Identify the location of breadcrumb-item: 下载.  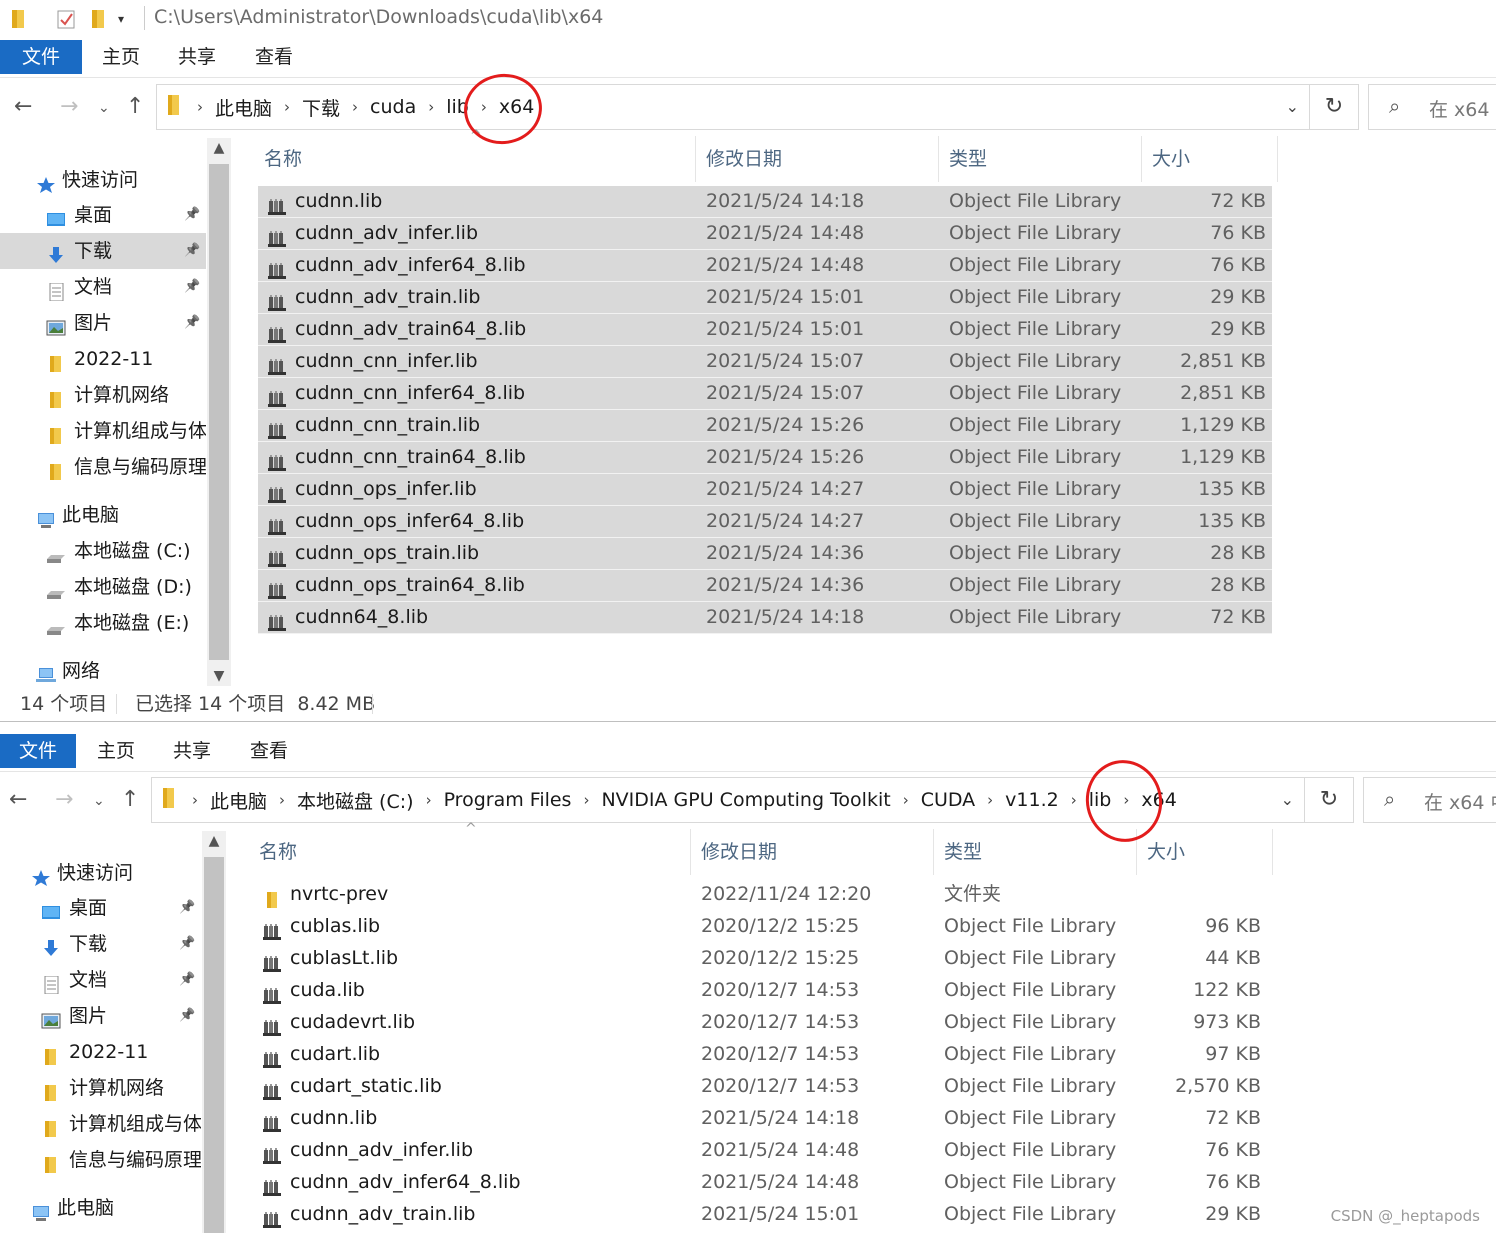
(321, 107).